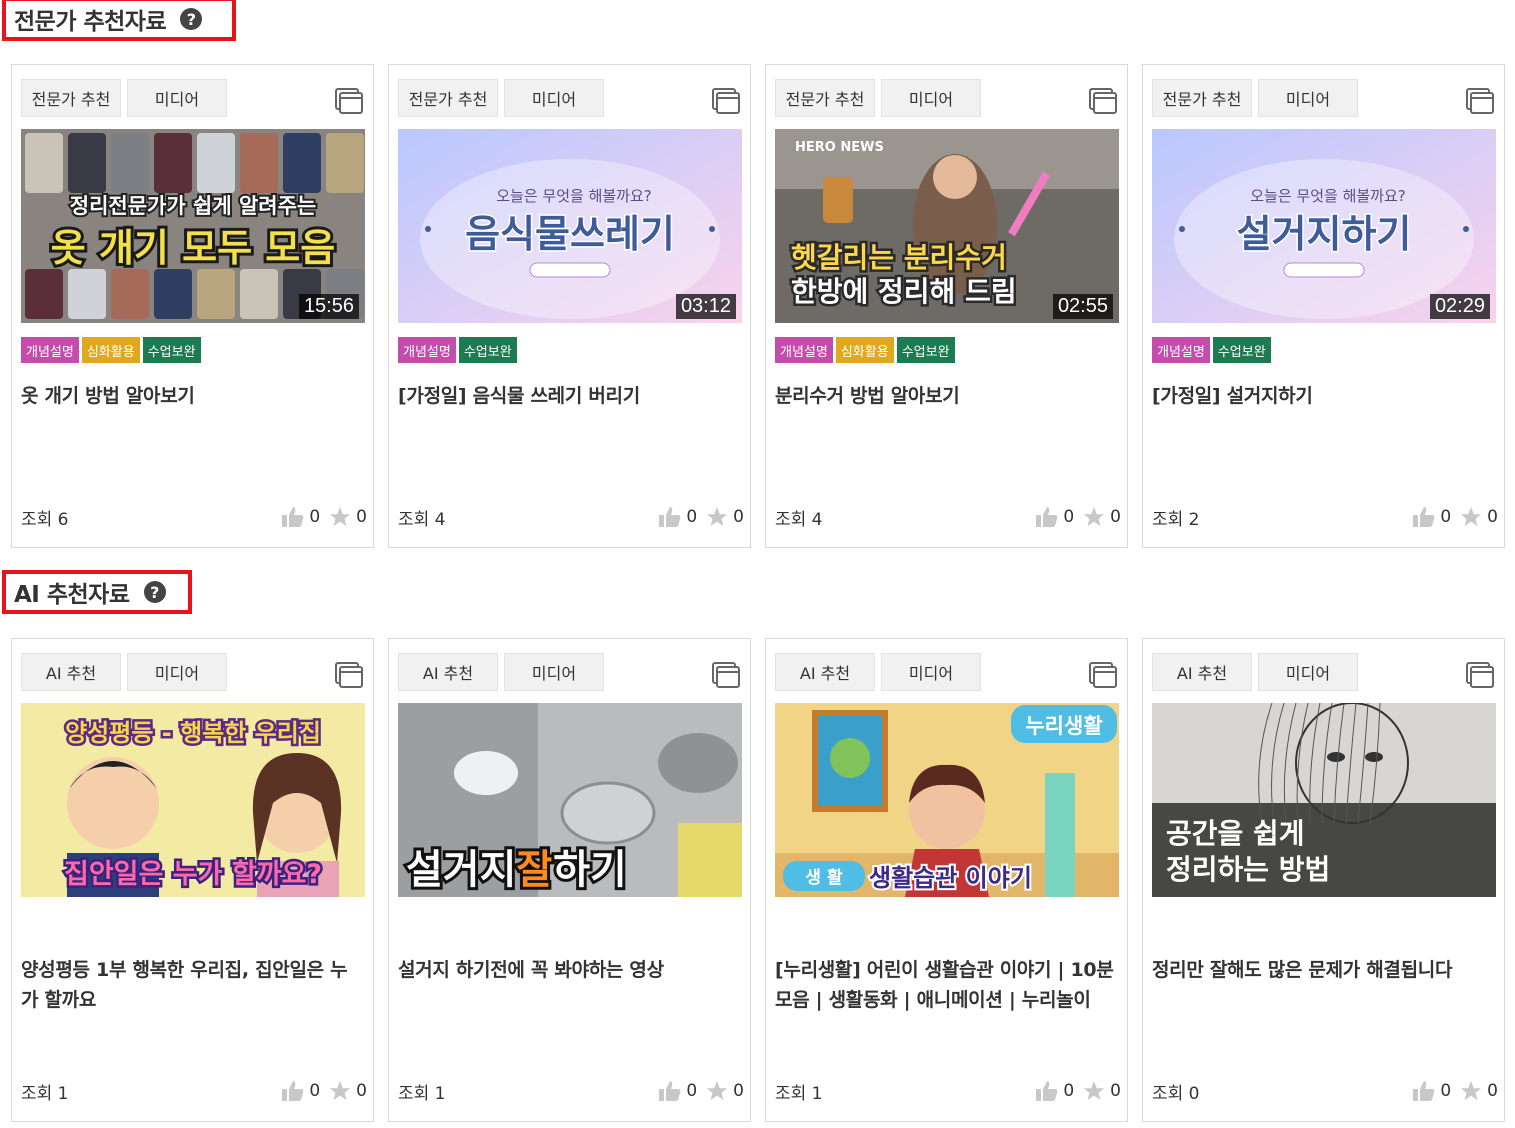  Describe the element at coordinates (1323, 98) in the screenshot. I see `card-tags: 전문가 추천 미디어` at that location.